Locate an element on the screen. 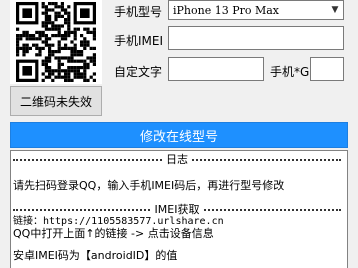 The width and height of the screenshot is (358, 268). model-label: 手机型号 is located at coordinates (138, 12).